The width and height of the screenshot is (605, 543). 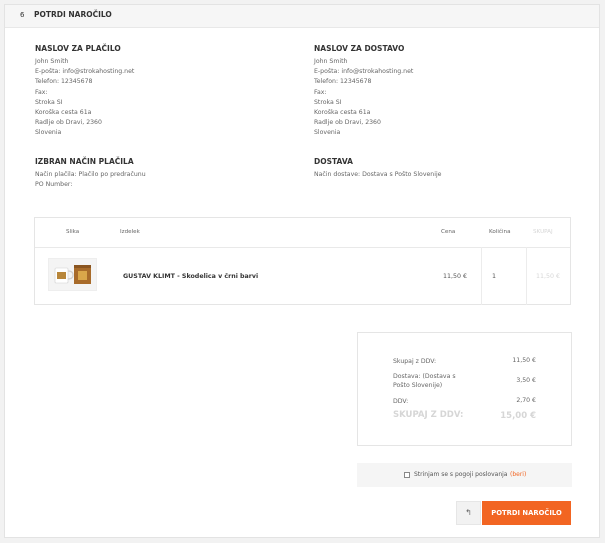 What do you see at coordinates (494, 276) in the screenshot?
I see `product-quantity: 1` at bounding box center [494, 276].